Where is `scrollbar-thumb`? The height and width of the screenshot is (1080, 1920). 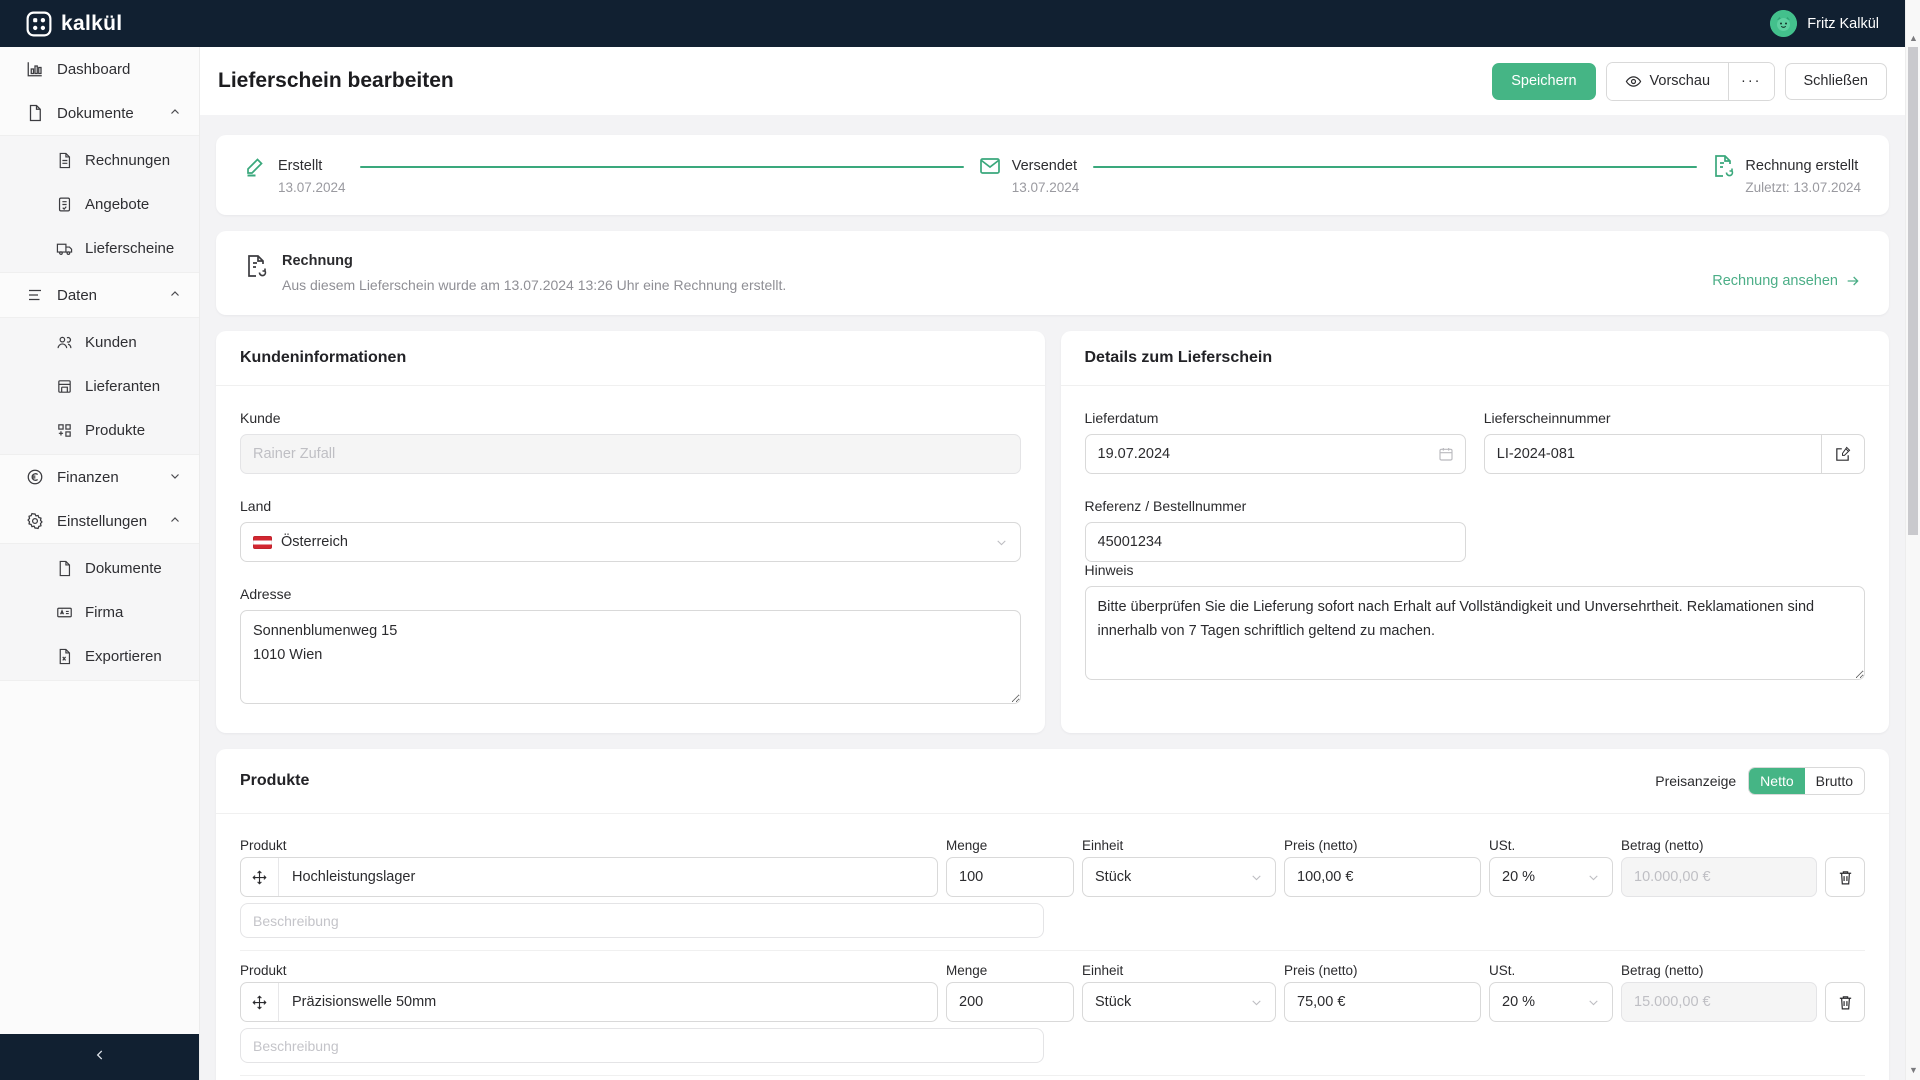
scrollbar-thumb is located at coordinates (1913, 291).